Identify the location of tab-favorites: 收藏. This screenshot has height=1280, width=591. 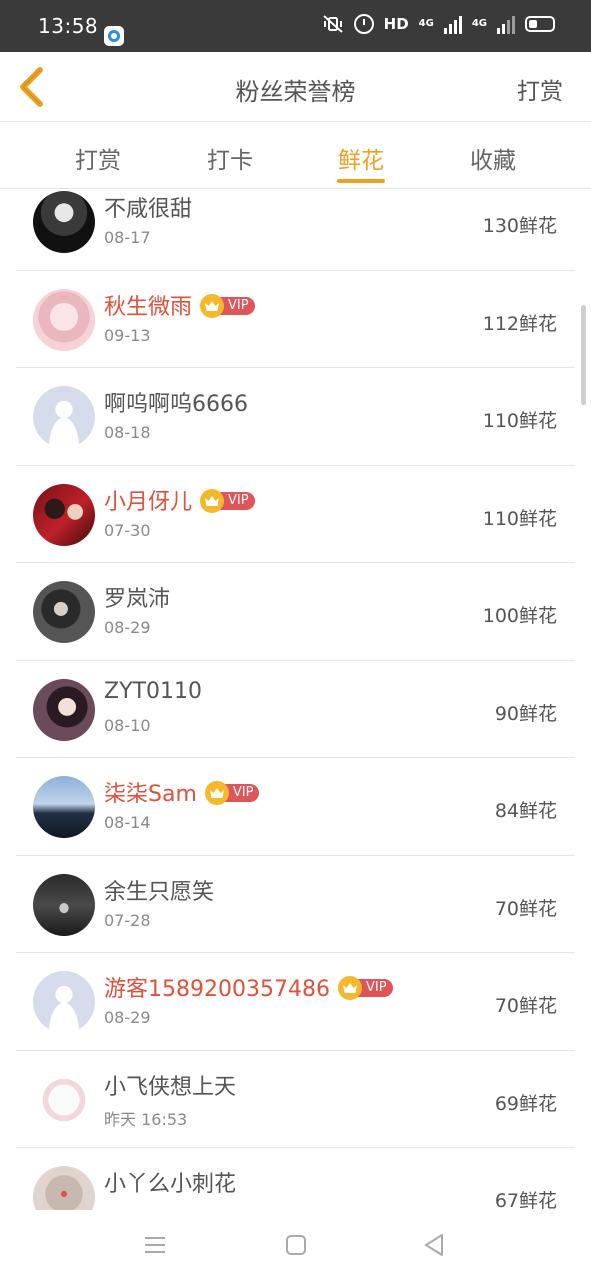
(493, 158).